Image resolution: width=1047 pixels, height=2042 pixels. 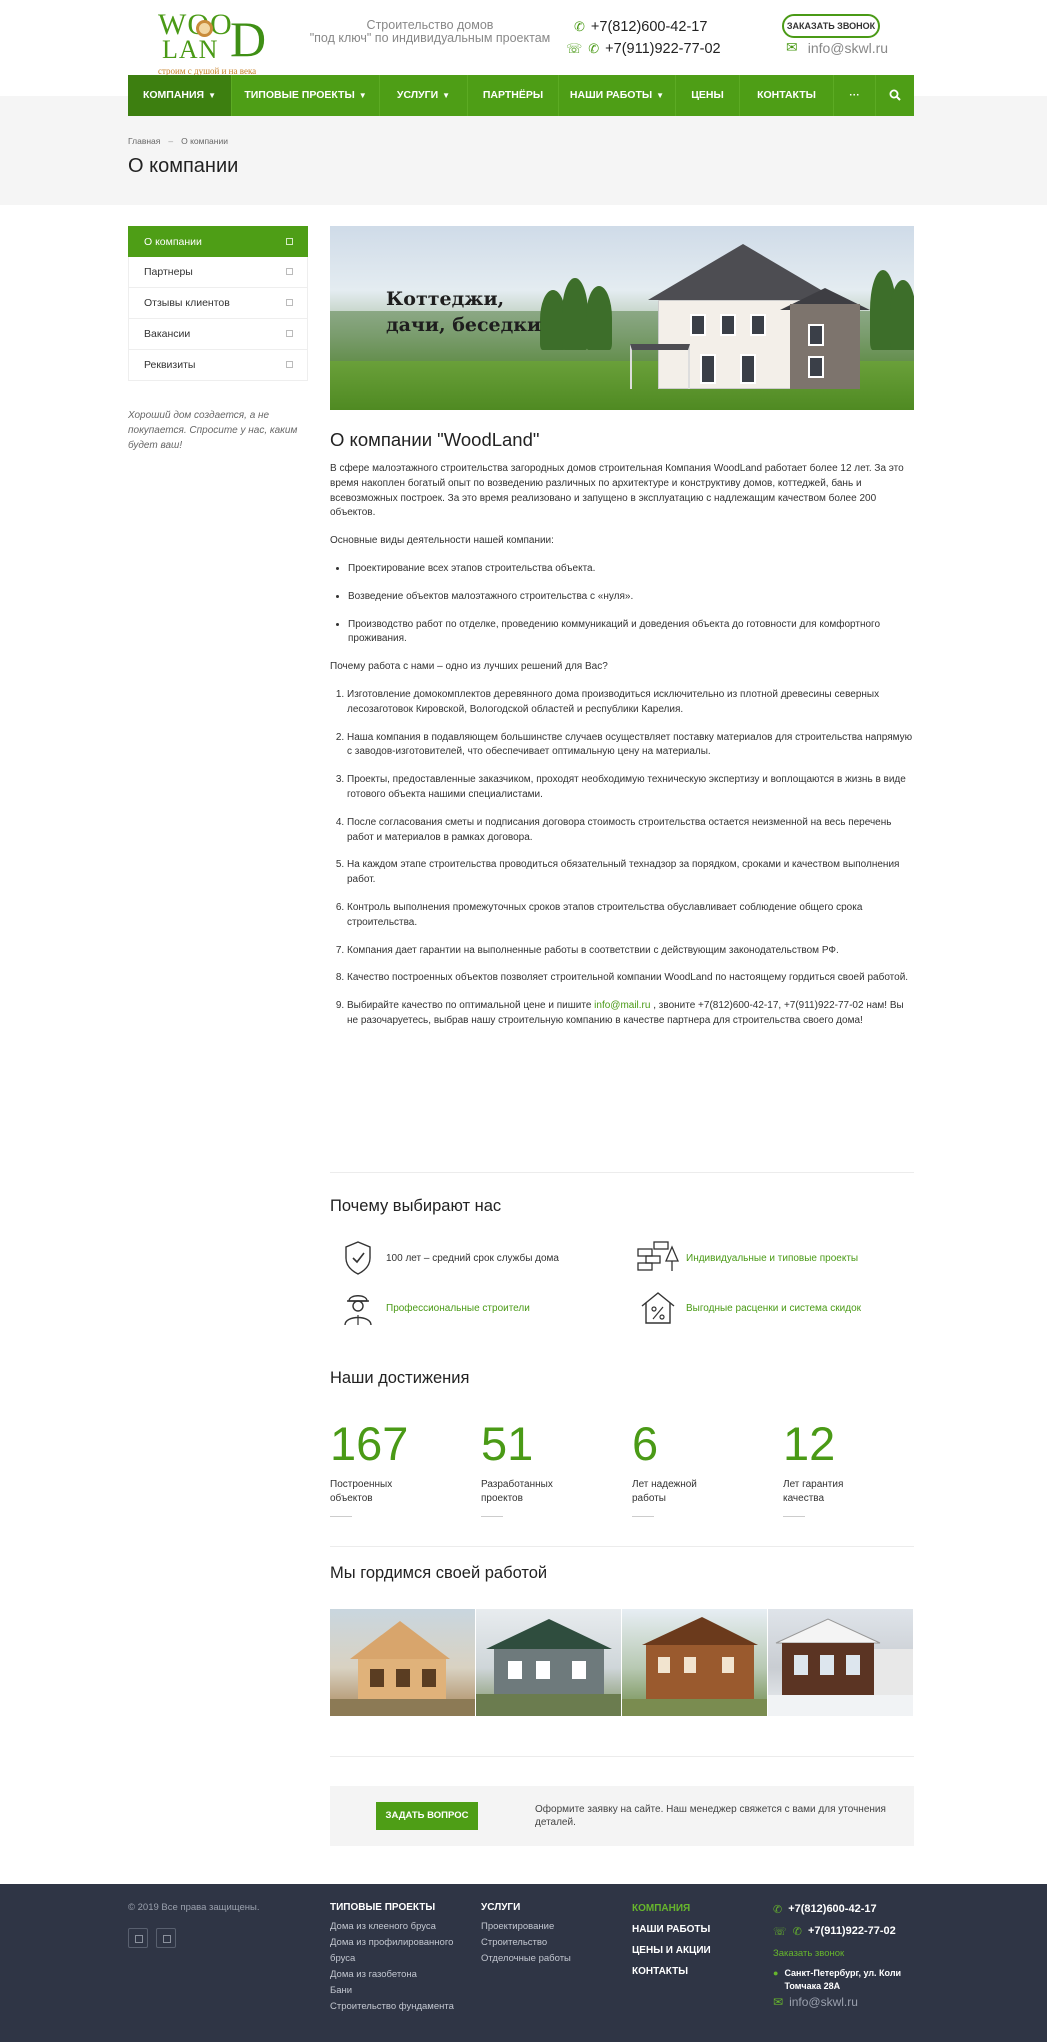 What do you see at coordinates (194, 1907) in the screenshot?
I see `copyright: © 2019 Все права защищены.` at bounding box center [194, 1907].